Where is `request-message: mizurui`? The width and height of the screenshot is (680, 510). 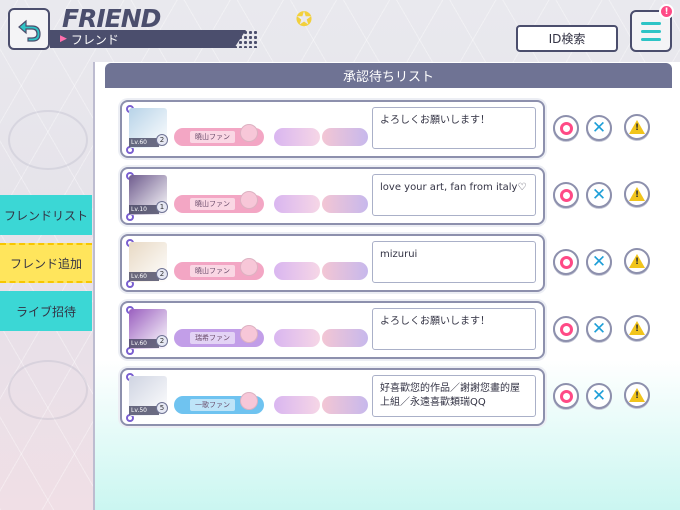
request-message: mizurui is located at coordinates (454, 262).